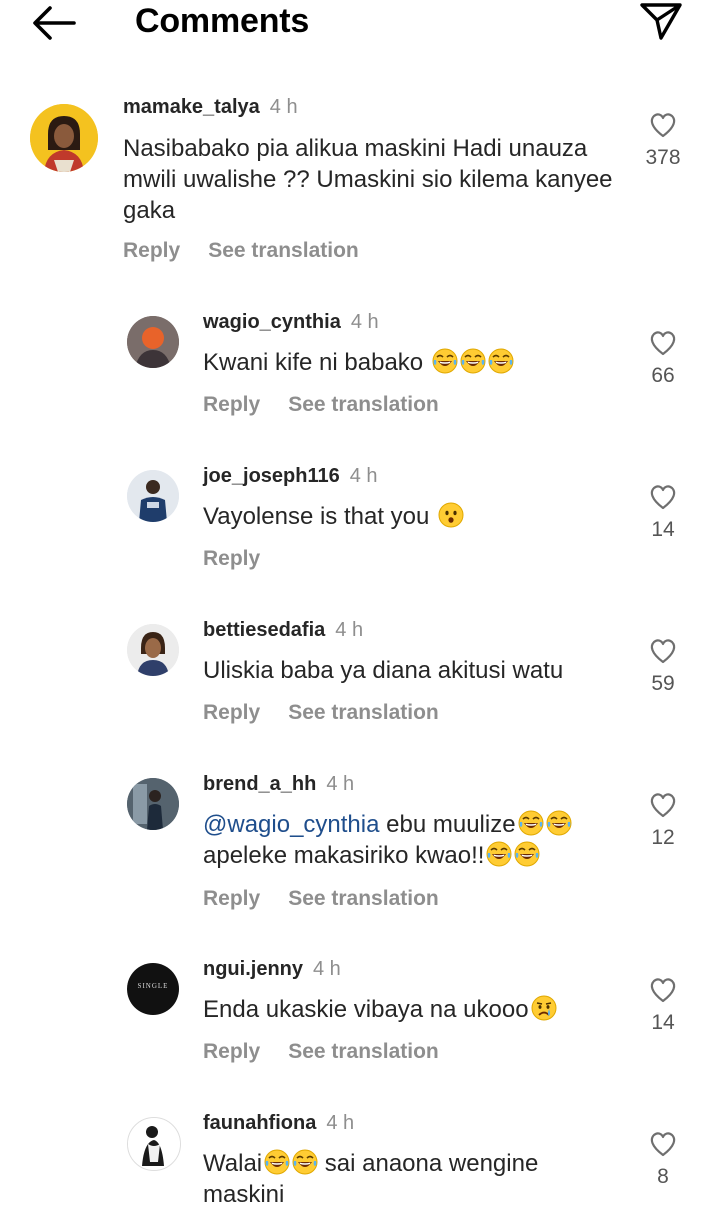  I want to click on like-count: 8, so click(663, 1176).